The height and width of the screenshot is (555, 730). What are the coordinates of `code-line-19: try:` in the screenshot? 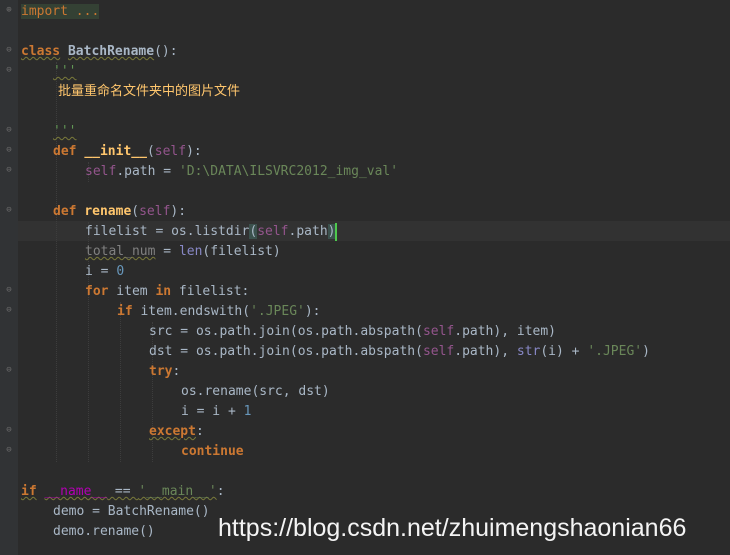 It's located at (164, 372).